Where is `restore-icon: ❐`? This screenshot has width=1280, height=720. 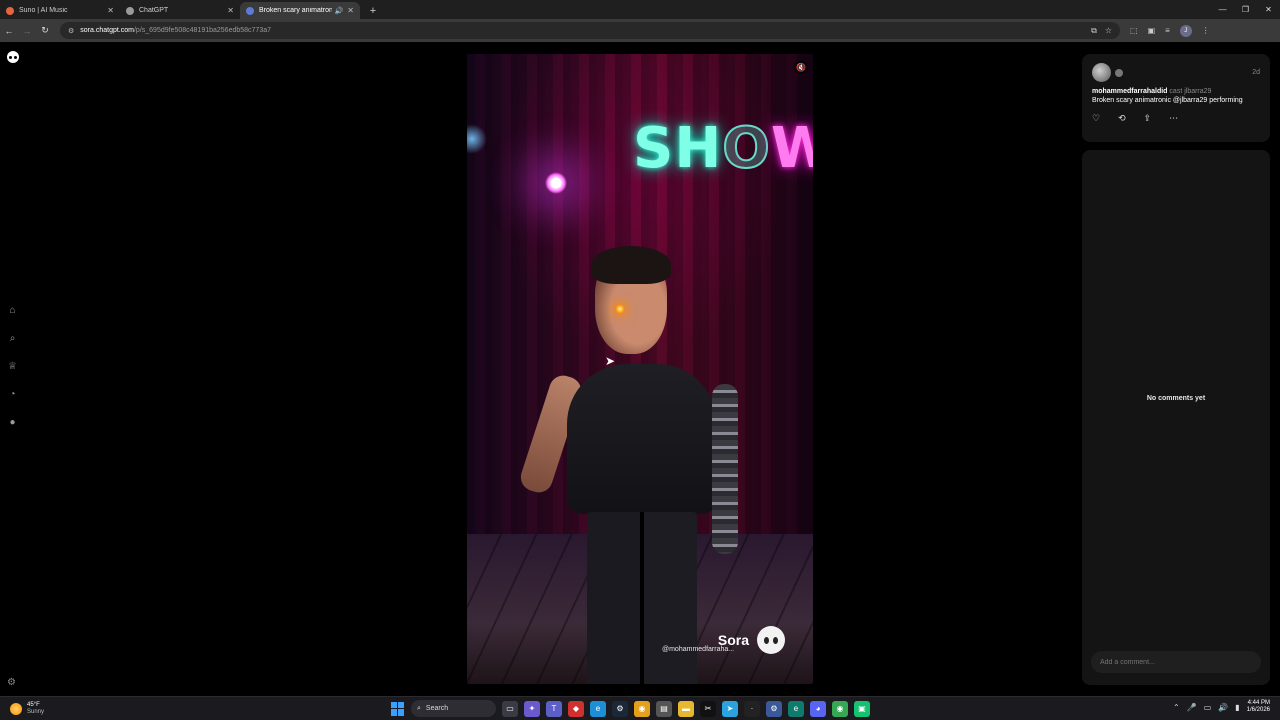 restore-icon: ❐ is located at coordinates (1245, 9).